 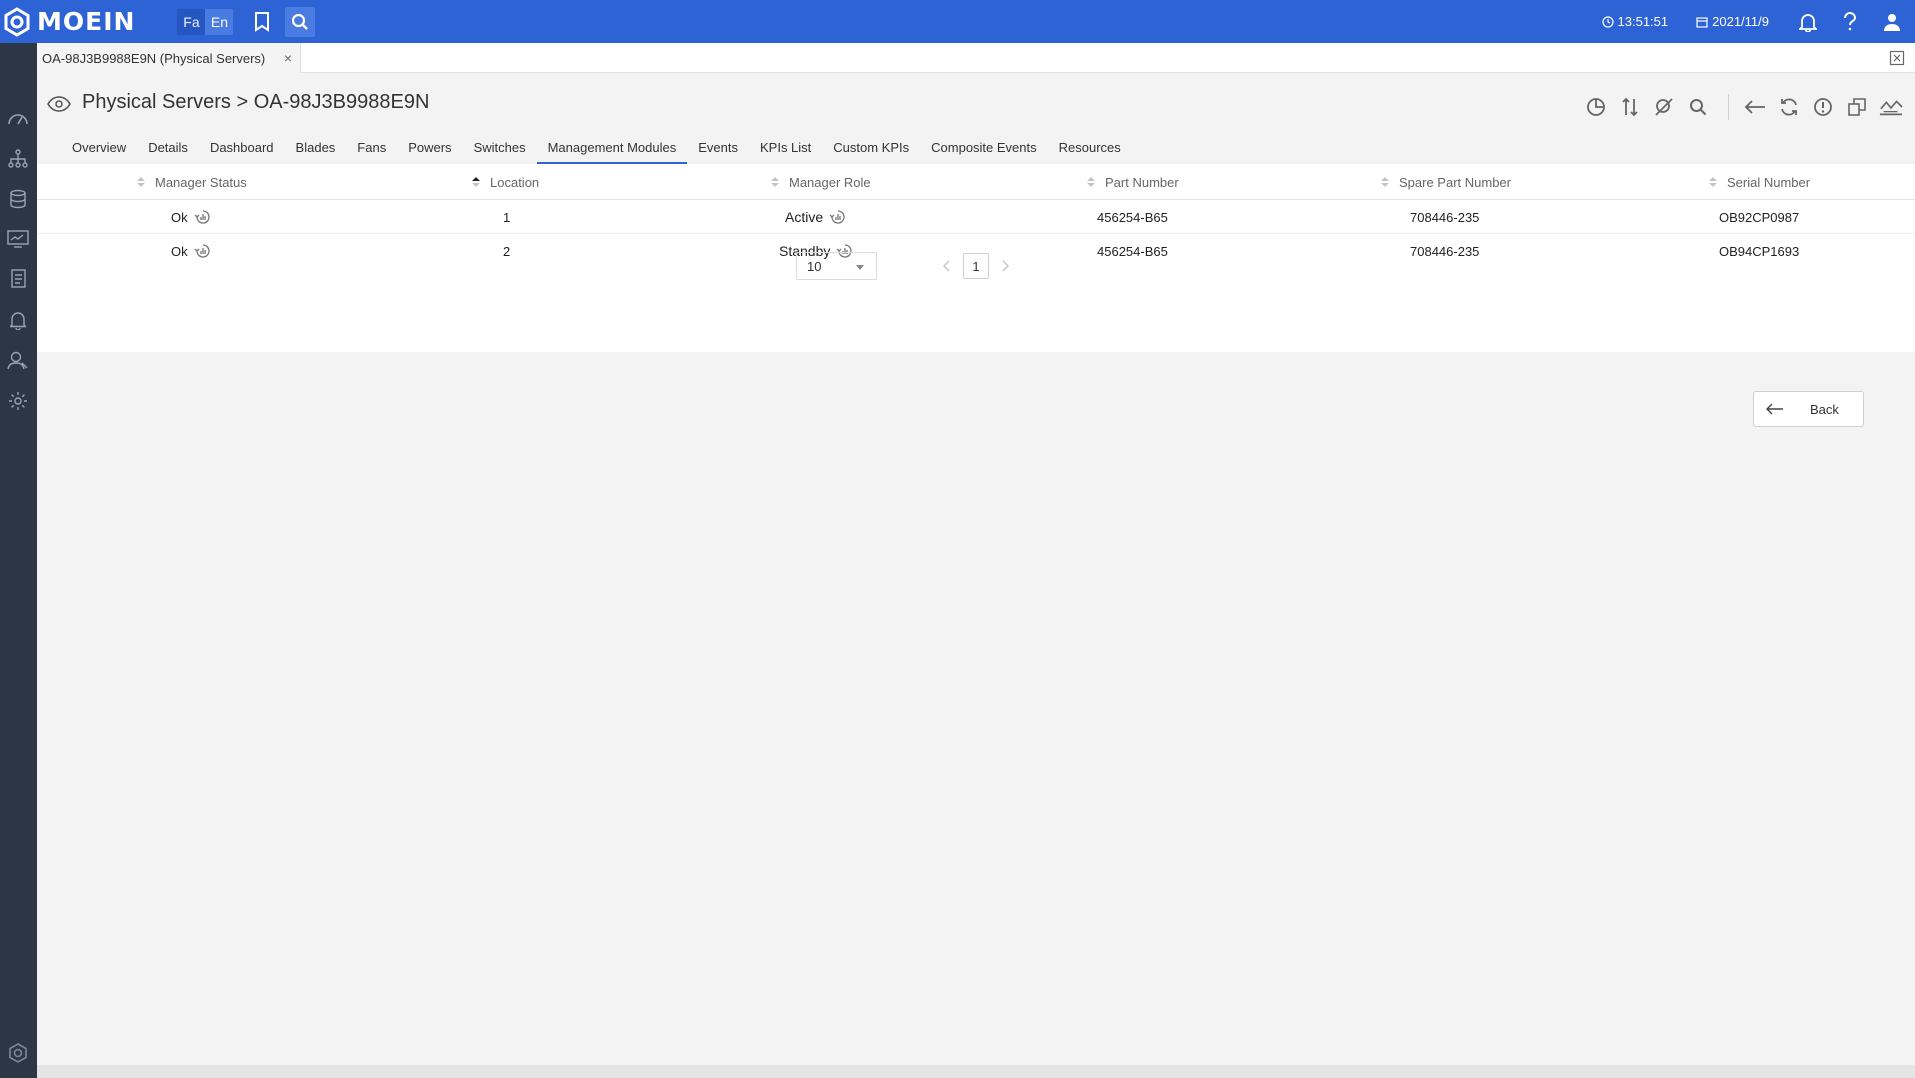 I want to click on sidebar-item-database, so click(x=18, y=199).